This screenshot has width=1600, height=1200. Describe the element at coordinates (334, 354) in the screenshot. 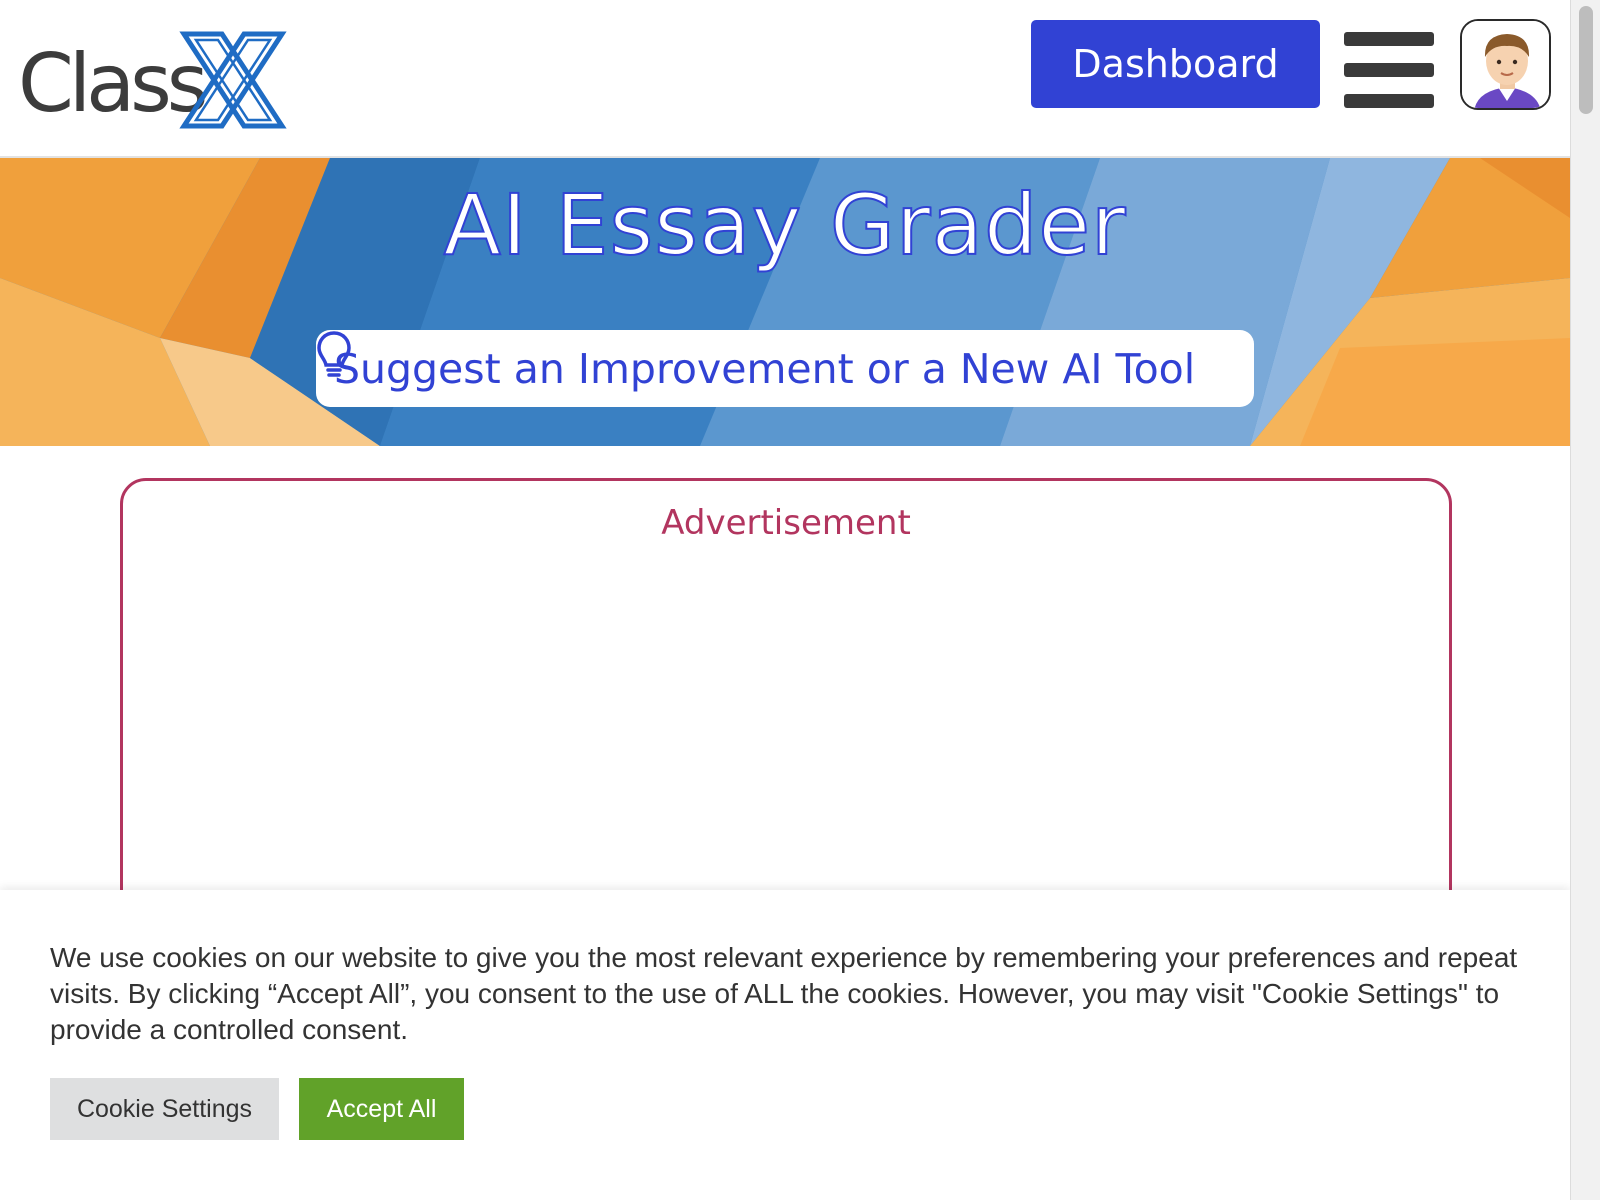

I see `lightbulb-icon` at that location.